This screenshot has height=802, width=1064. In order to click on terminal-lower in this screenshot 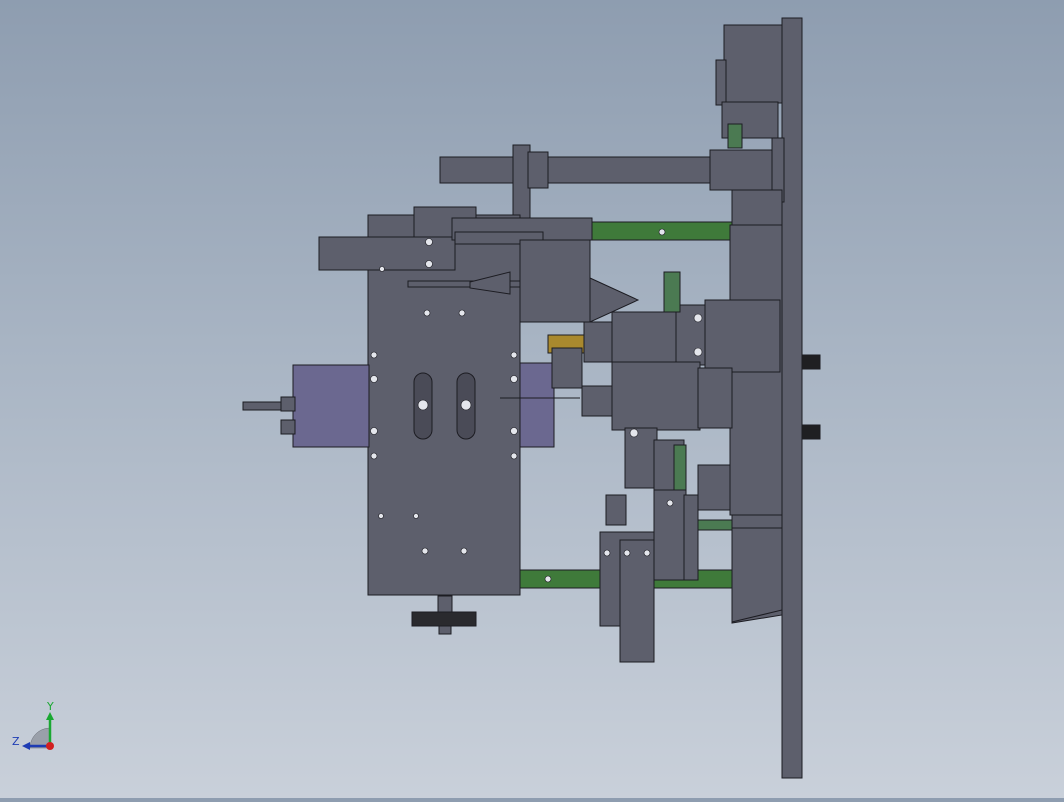, I will do `click(811, 432)`.